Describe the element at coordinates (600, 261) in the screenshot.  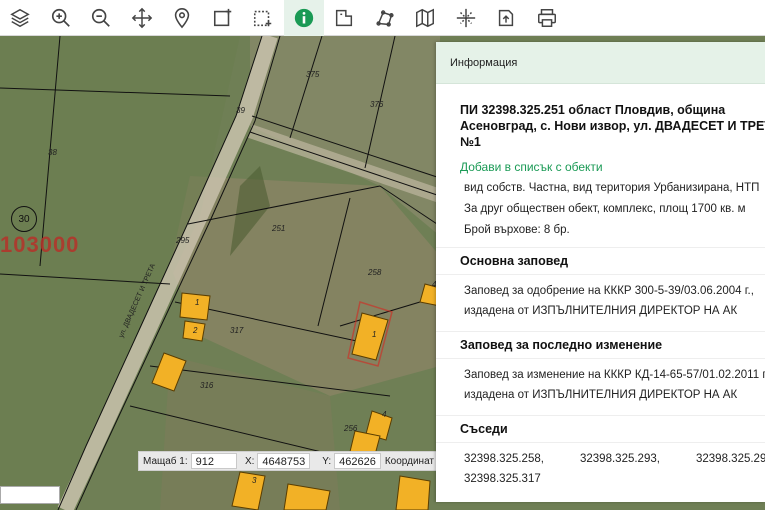
I see `section-title-main-order: Основна заповед` at that location.